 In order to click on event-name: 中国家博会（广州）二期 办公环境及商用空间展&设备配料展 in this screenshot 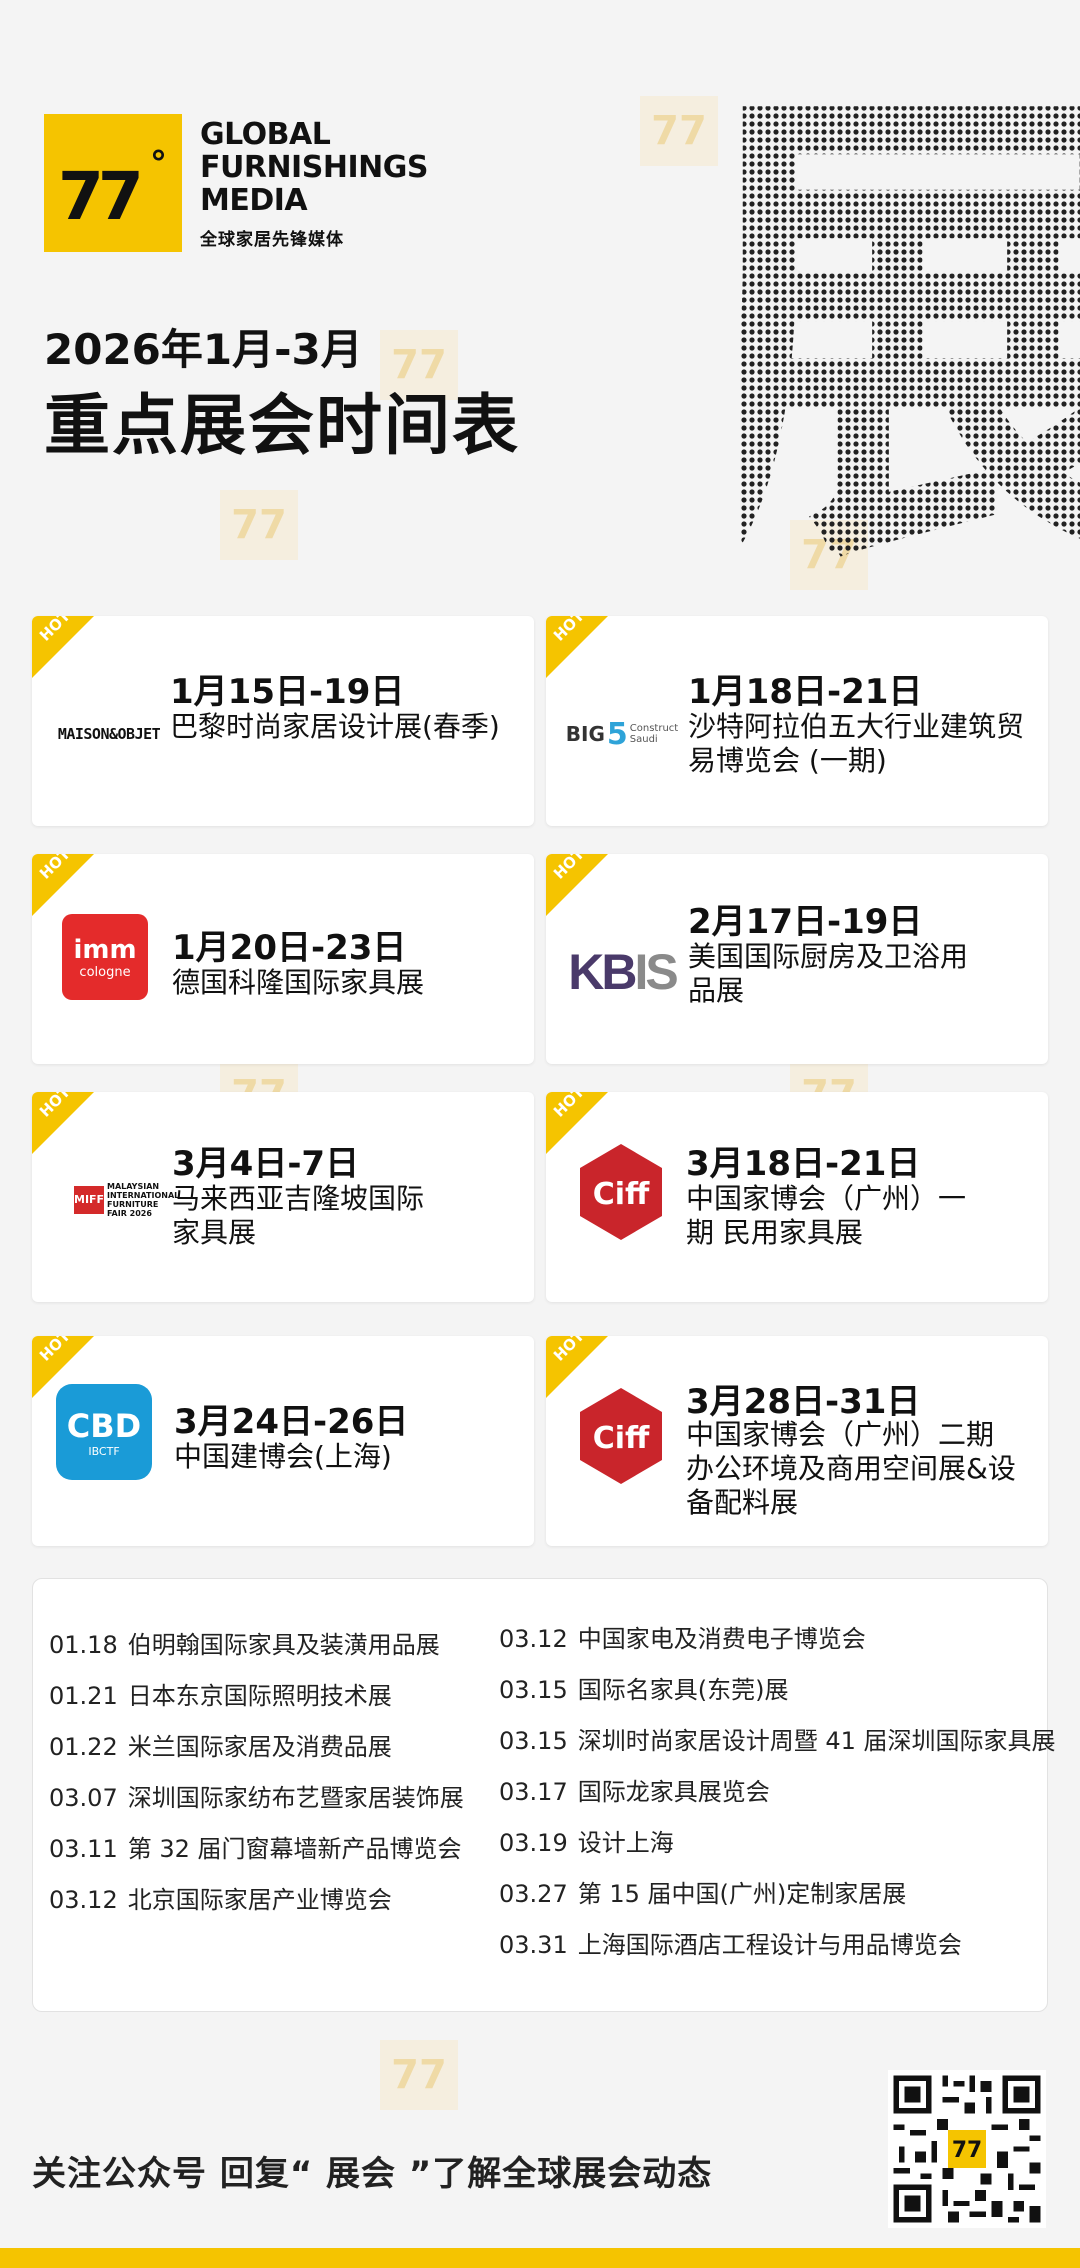, I will do `click(851, 1468)`.